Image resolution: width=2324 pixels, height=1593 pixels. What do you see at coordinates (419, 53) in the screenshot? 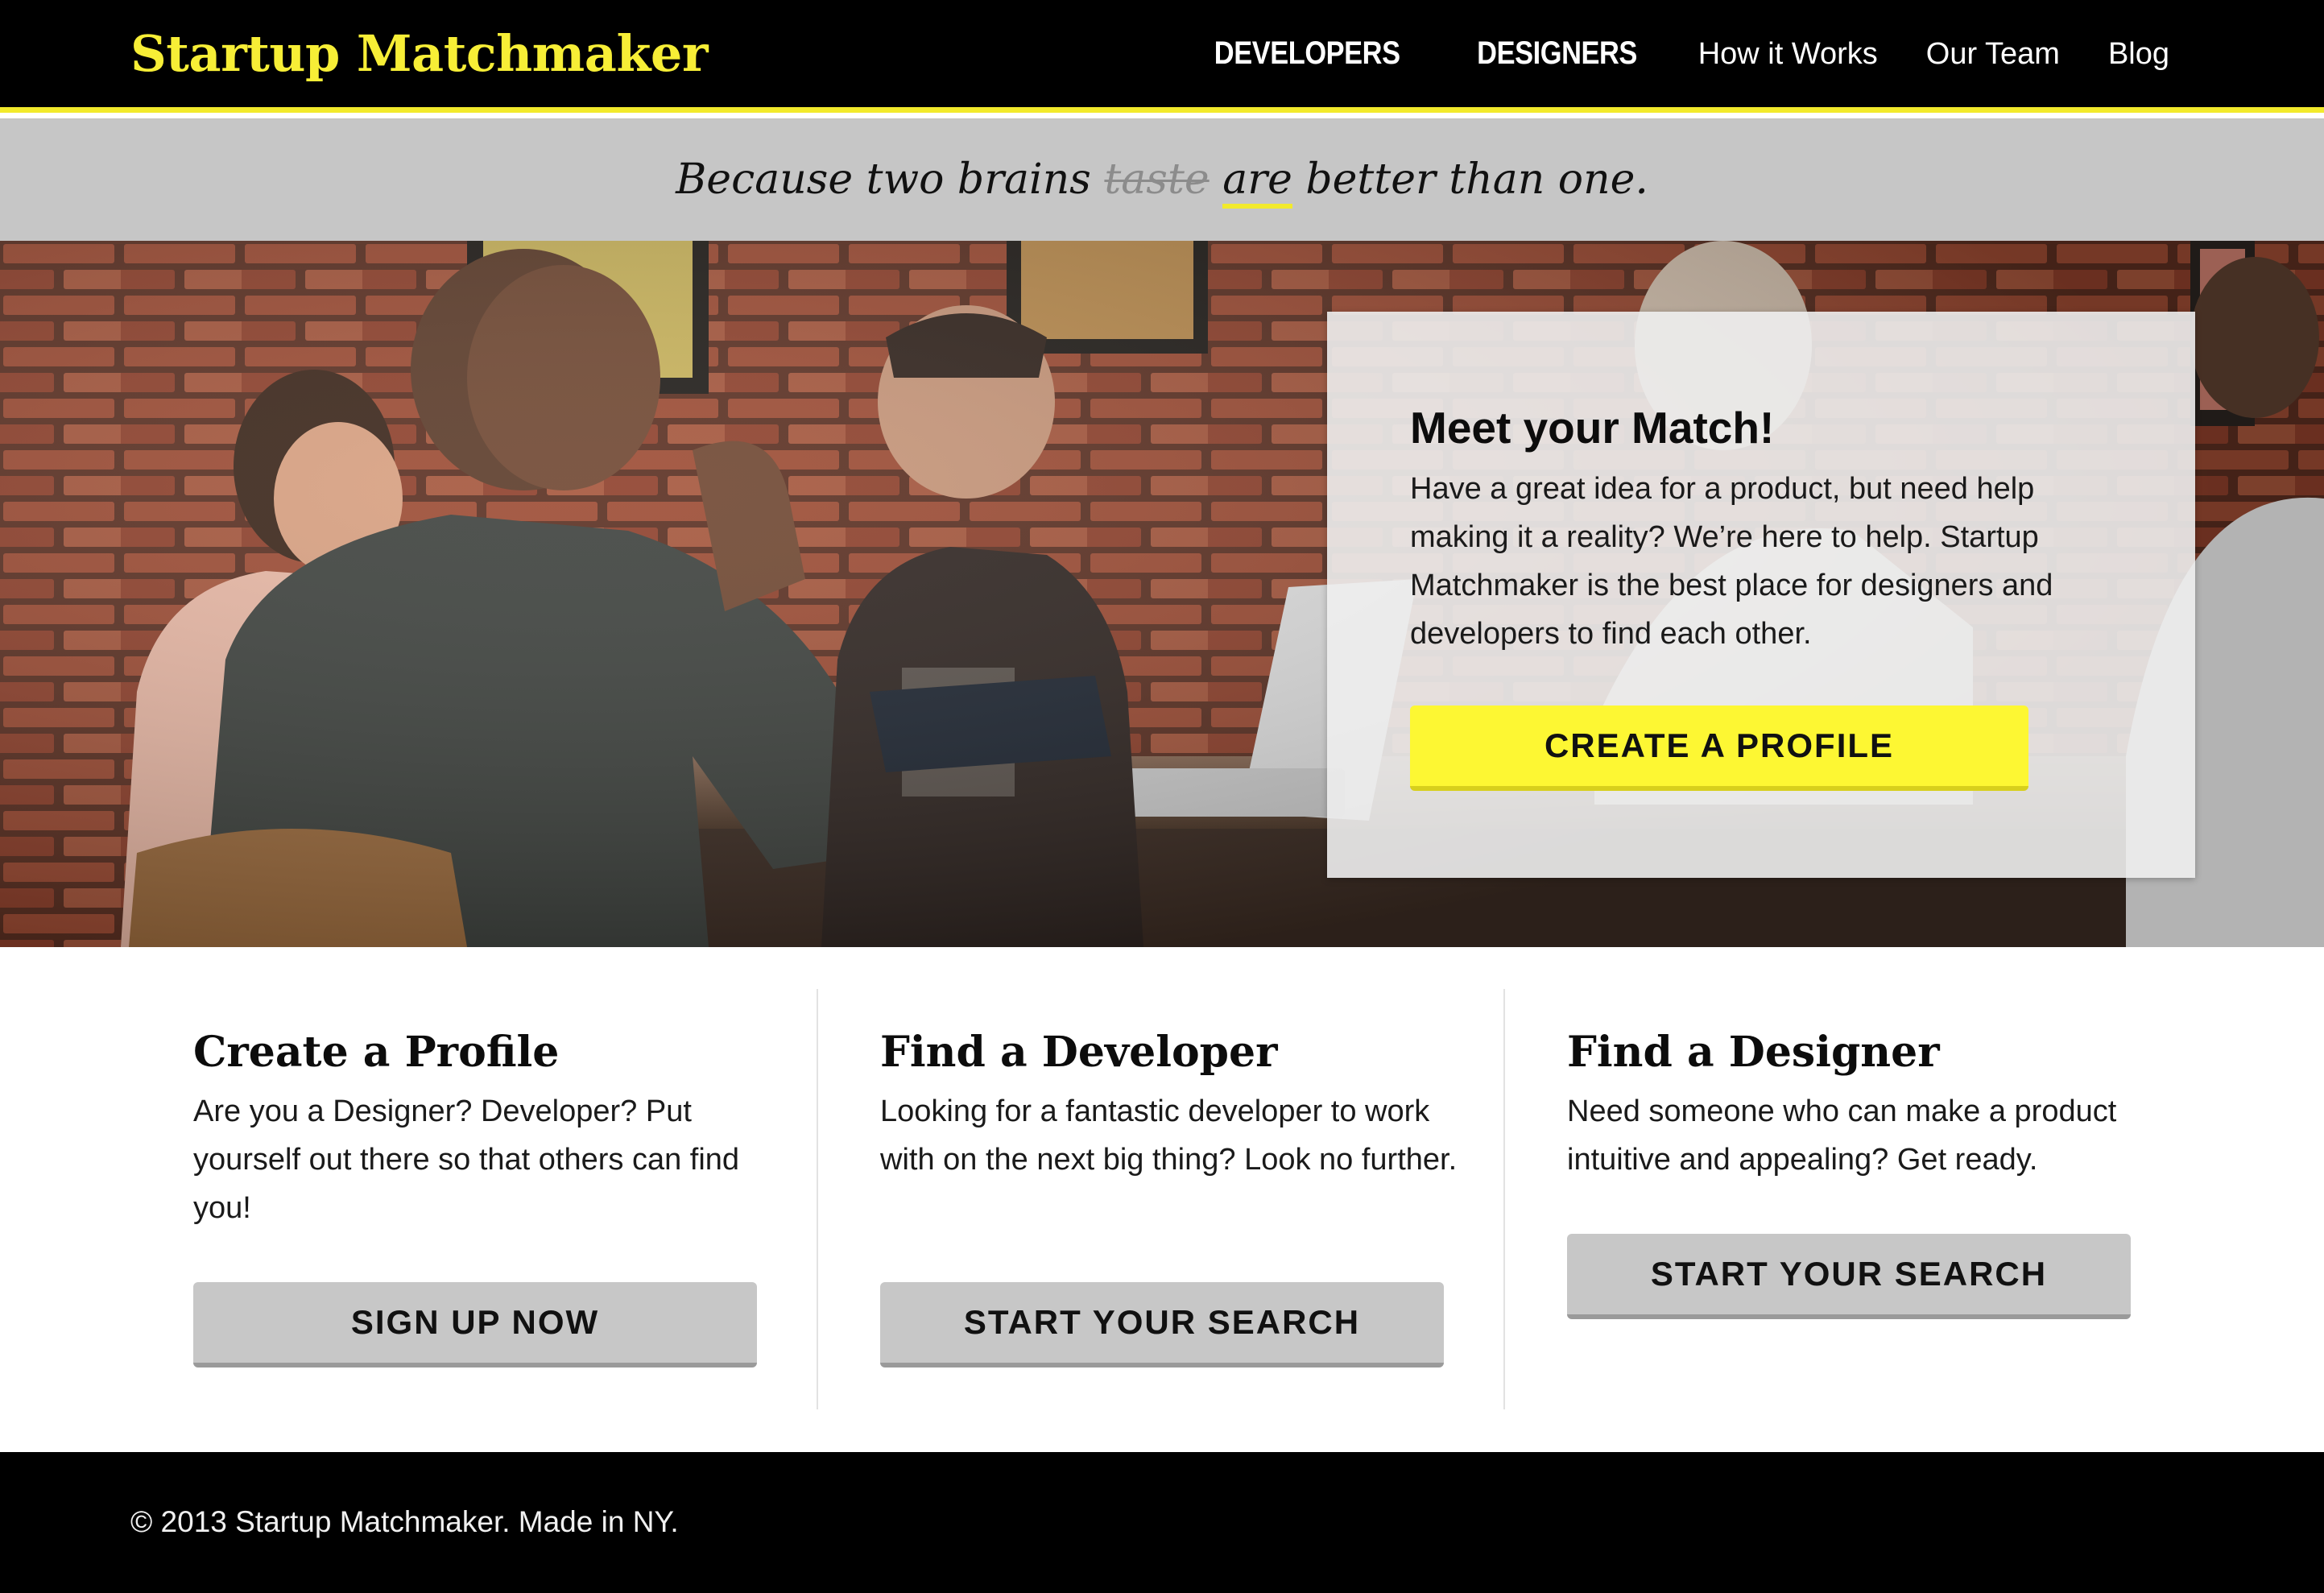
I see `brand-logo: Startup Matchmaker` at bounding box center [419, 53].